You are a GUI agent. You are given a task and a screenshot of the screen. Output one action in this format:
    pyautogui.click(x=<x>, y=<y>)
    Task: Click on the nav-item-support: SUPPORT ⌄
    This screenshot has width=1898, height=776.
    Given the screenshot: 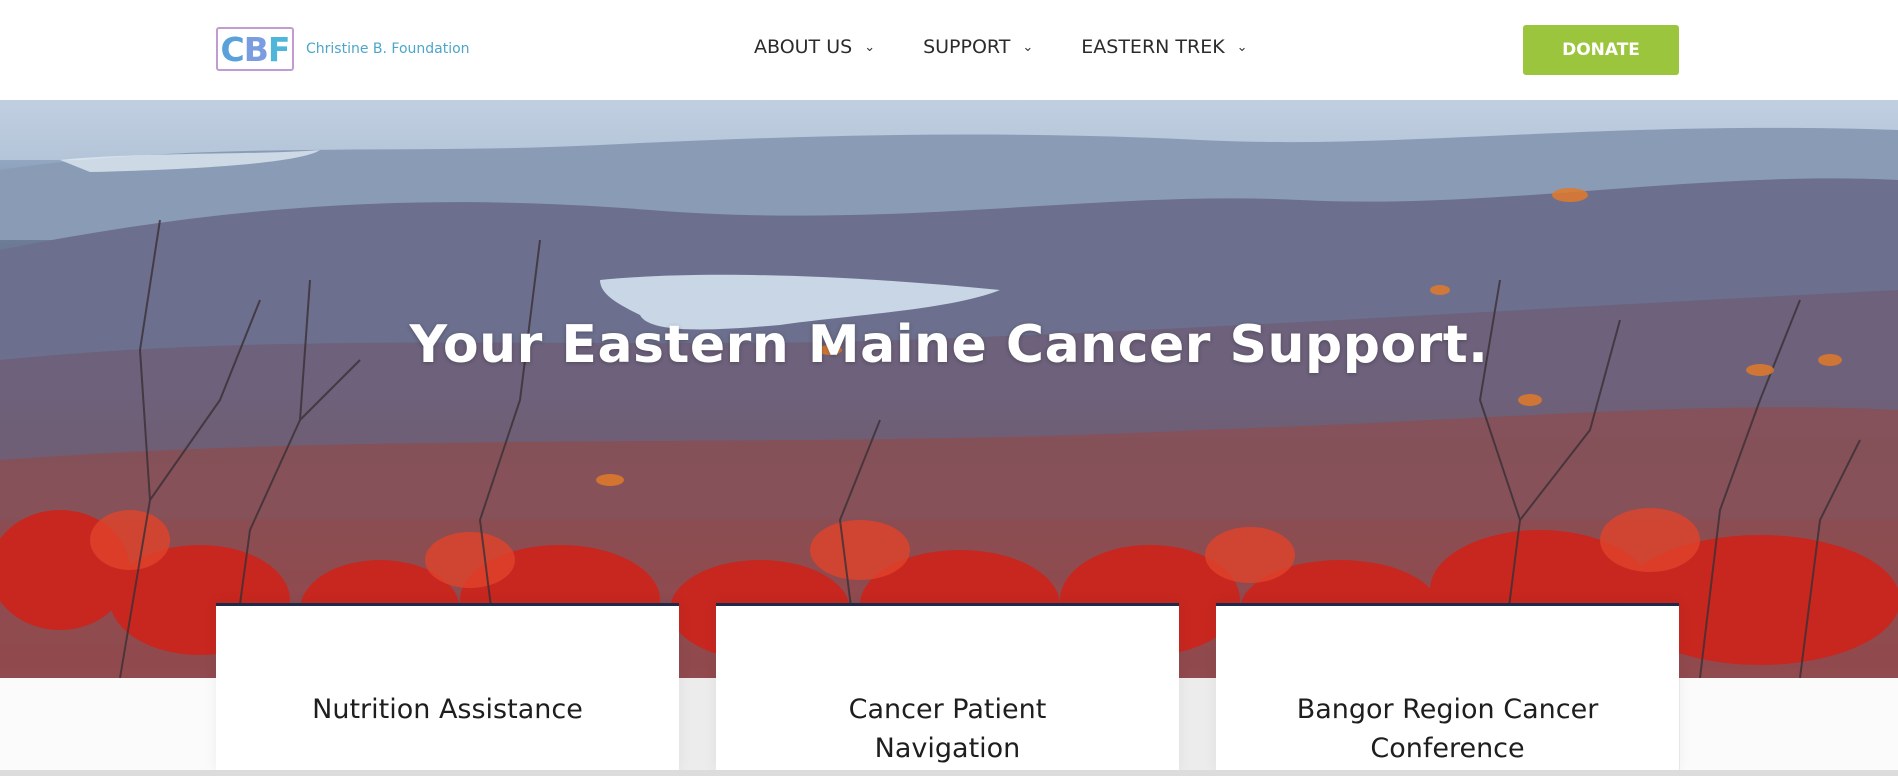 What is the action you would take?
    pyautogui.click(x=978, y=47)
    